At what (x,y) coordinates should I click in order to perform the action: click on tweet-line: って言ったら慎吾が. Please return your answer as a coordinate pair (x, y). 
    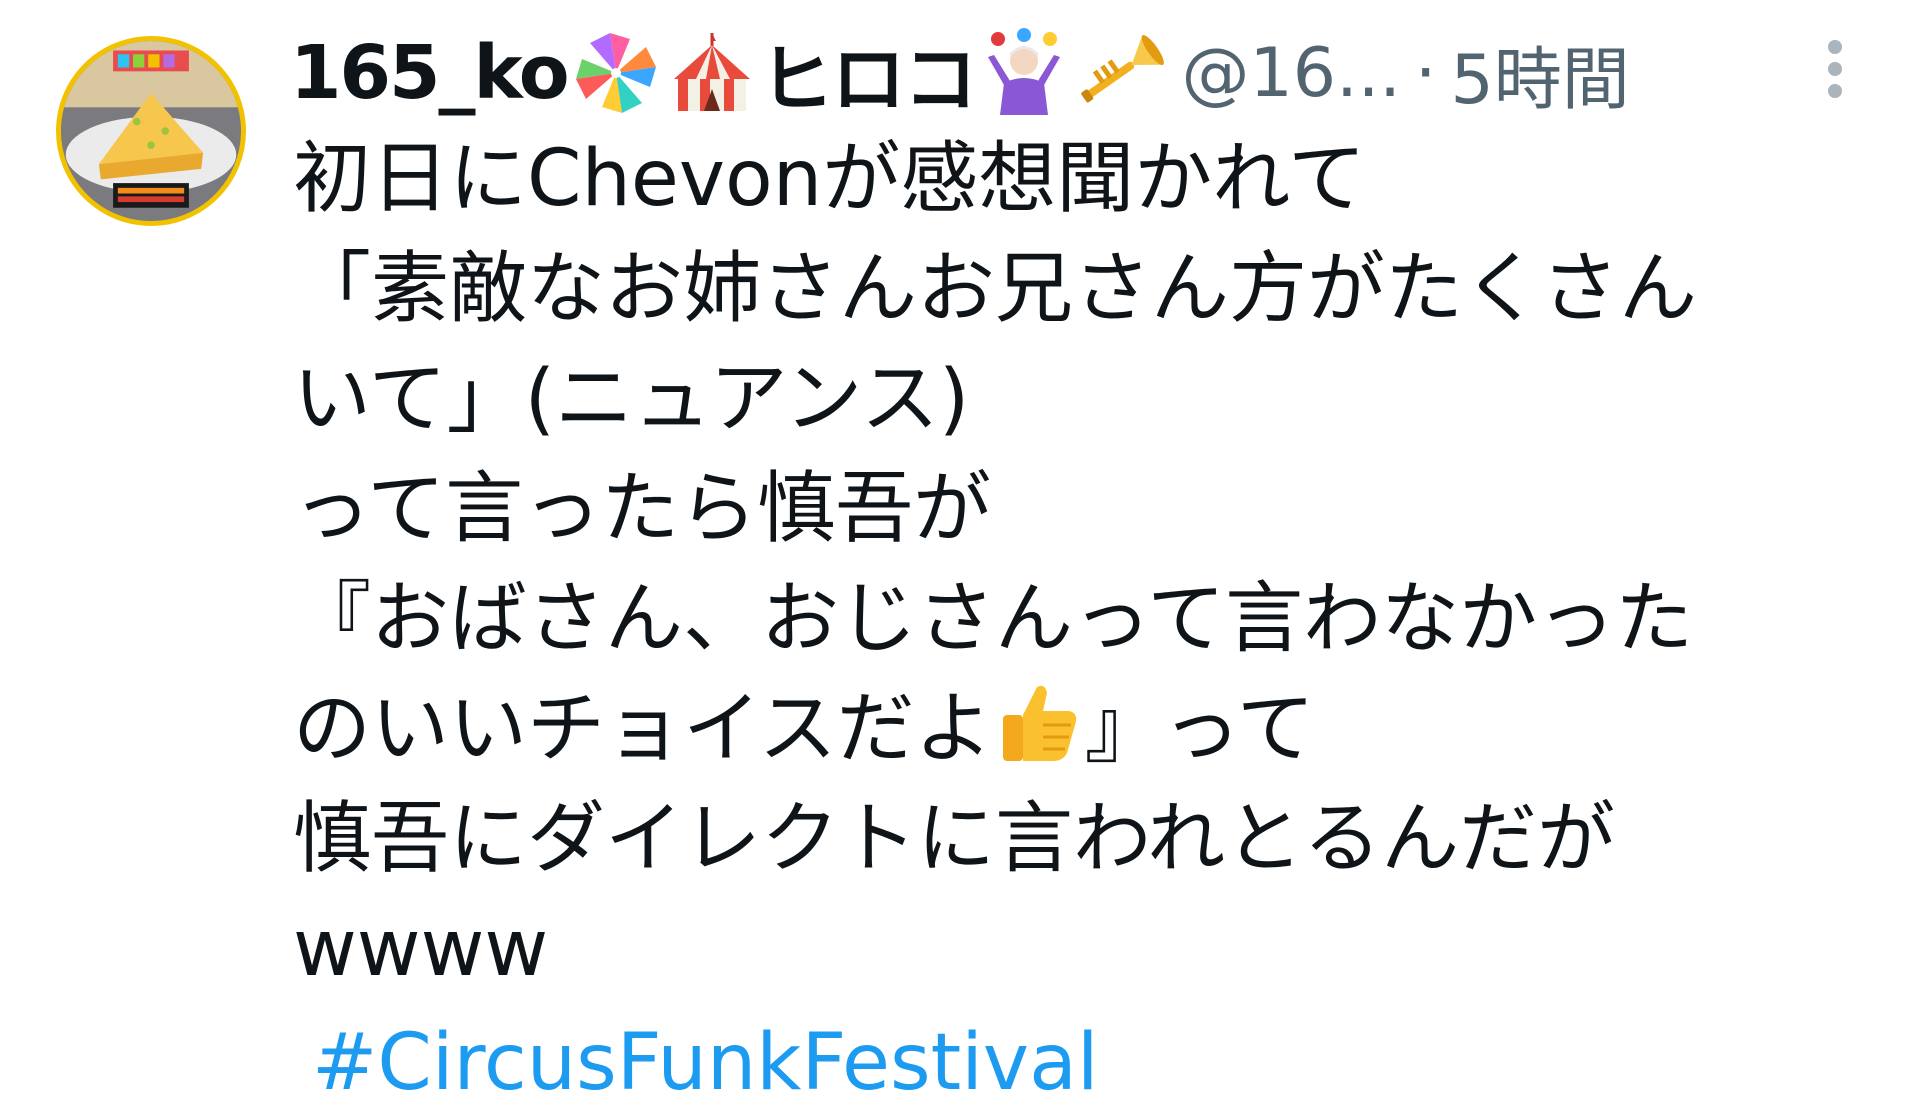
    Looking at the image, I should click on (642, 509).